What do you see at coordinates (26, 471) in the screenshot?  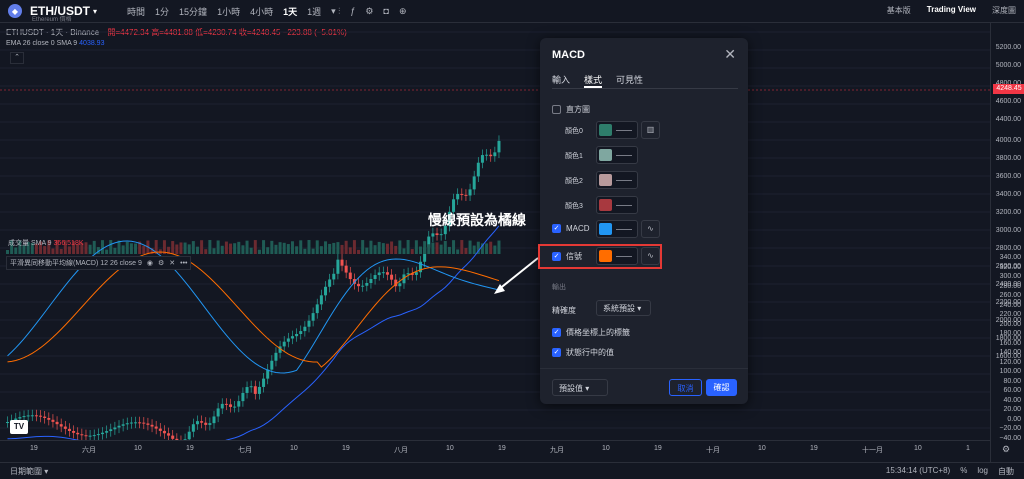 I see `date-range-label: 日期範圍` at bounding box center [26, 471].